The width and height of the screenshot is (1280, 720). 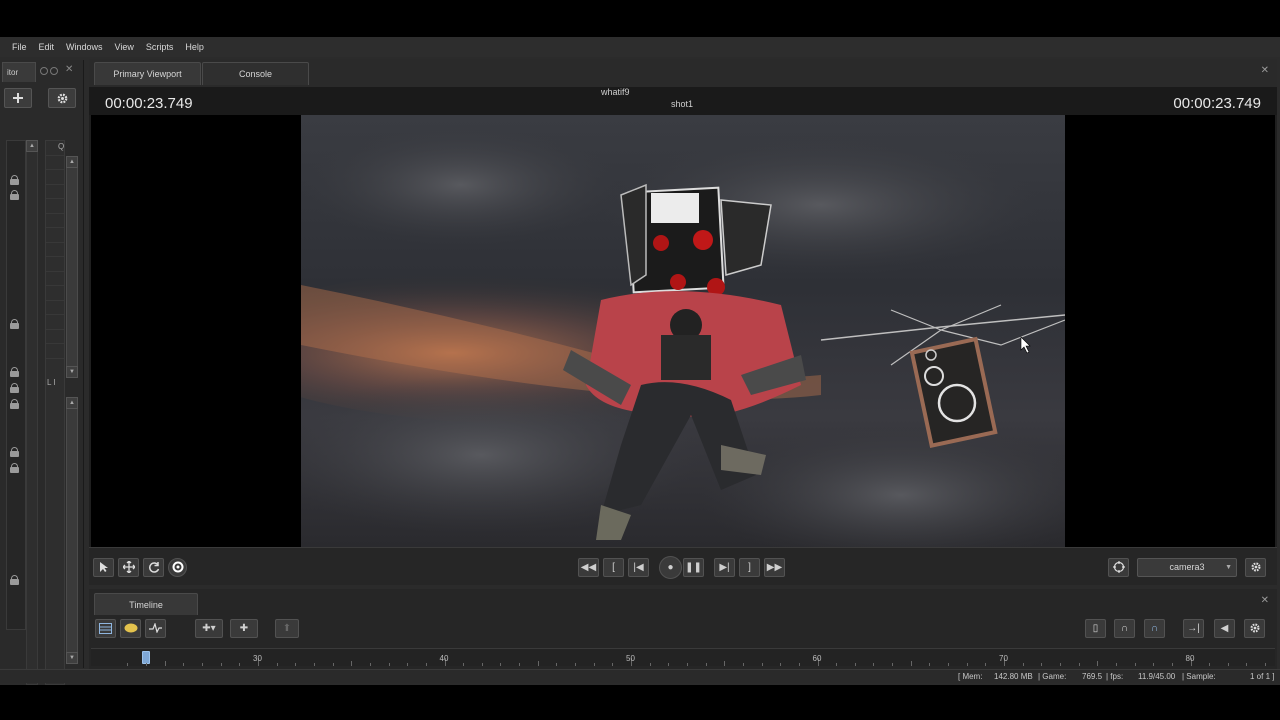 I want to click on viewport-settings-button, so click(x=1255, y=567).